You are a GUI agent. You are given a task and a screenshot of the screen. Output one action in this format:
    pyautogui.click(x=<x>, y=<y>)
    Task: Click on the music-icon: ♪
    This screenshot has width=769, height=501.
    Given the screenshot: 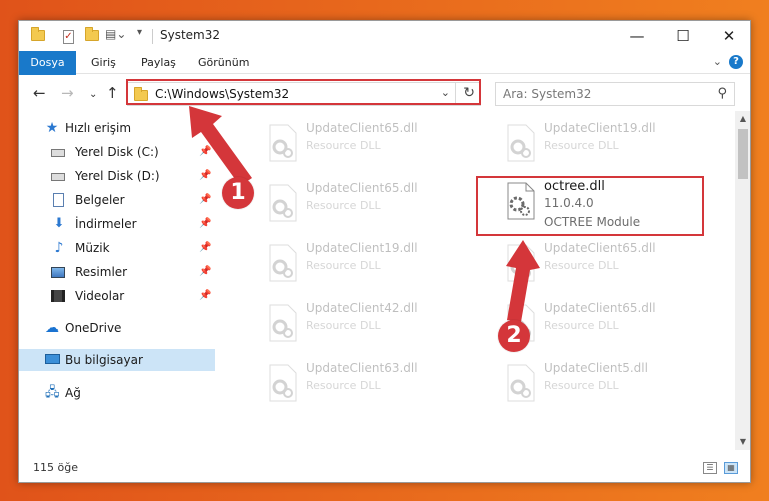 What is the action you would take?
    pyautogui.click(x=59, y=248)
    